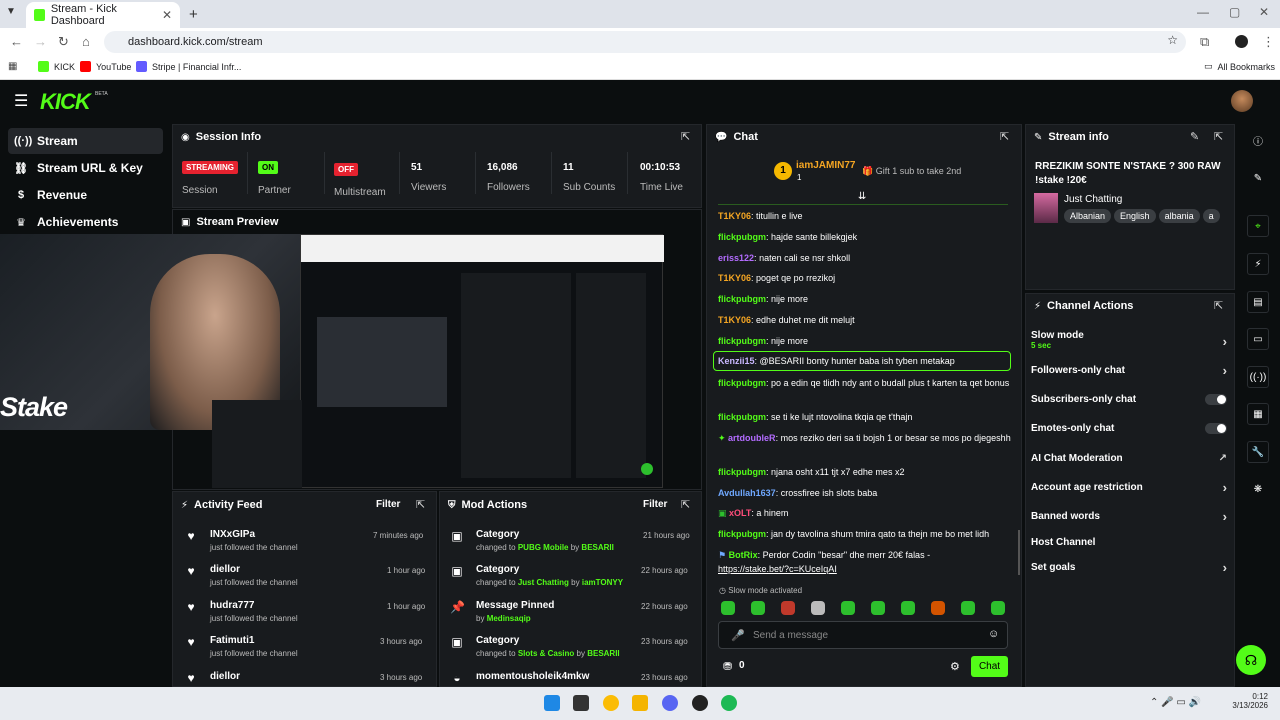 This screenshot has width=1280, height=720. I want to click on subscribers-only-toggle, so click(1216, 399).